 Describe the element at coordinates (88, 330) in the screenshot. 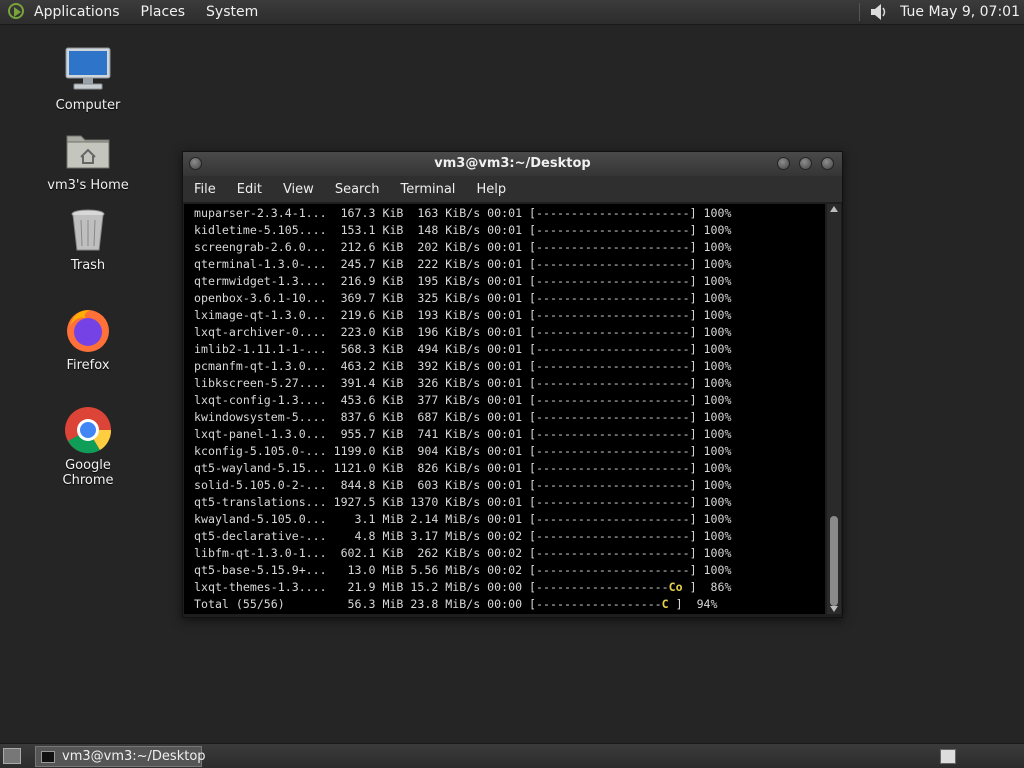

I see `firefox-icon` at that location.